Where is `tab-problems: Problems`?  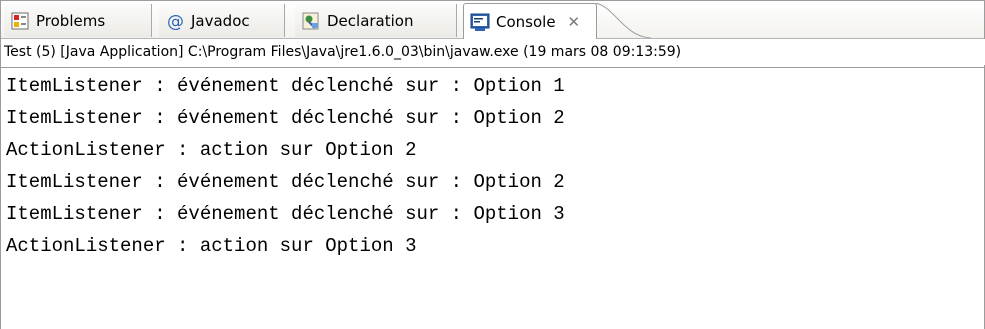 tab-problems: Problems is located at coordinates (78, 20).